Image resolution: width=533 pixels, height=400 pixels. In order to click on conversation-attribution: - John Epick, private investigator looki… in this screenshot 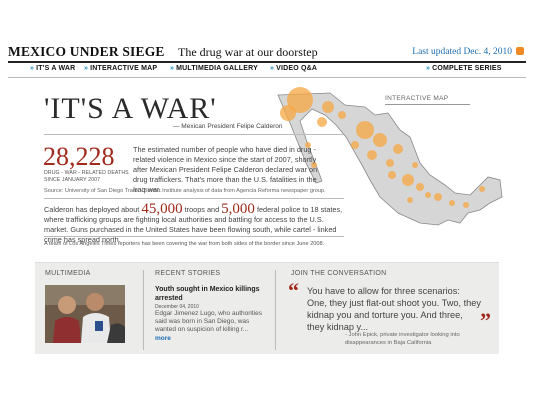, I will do `click(402, 339)`.